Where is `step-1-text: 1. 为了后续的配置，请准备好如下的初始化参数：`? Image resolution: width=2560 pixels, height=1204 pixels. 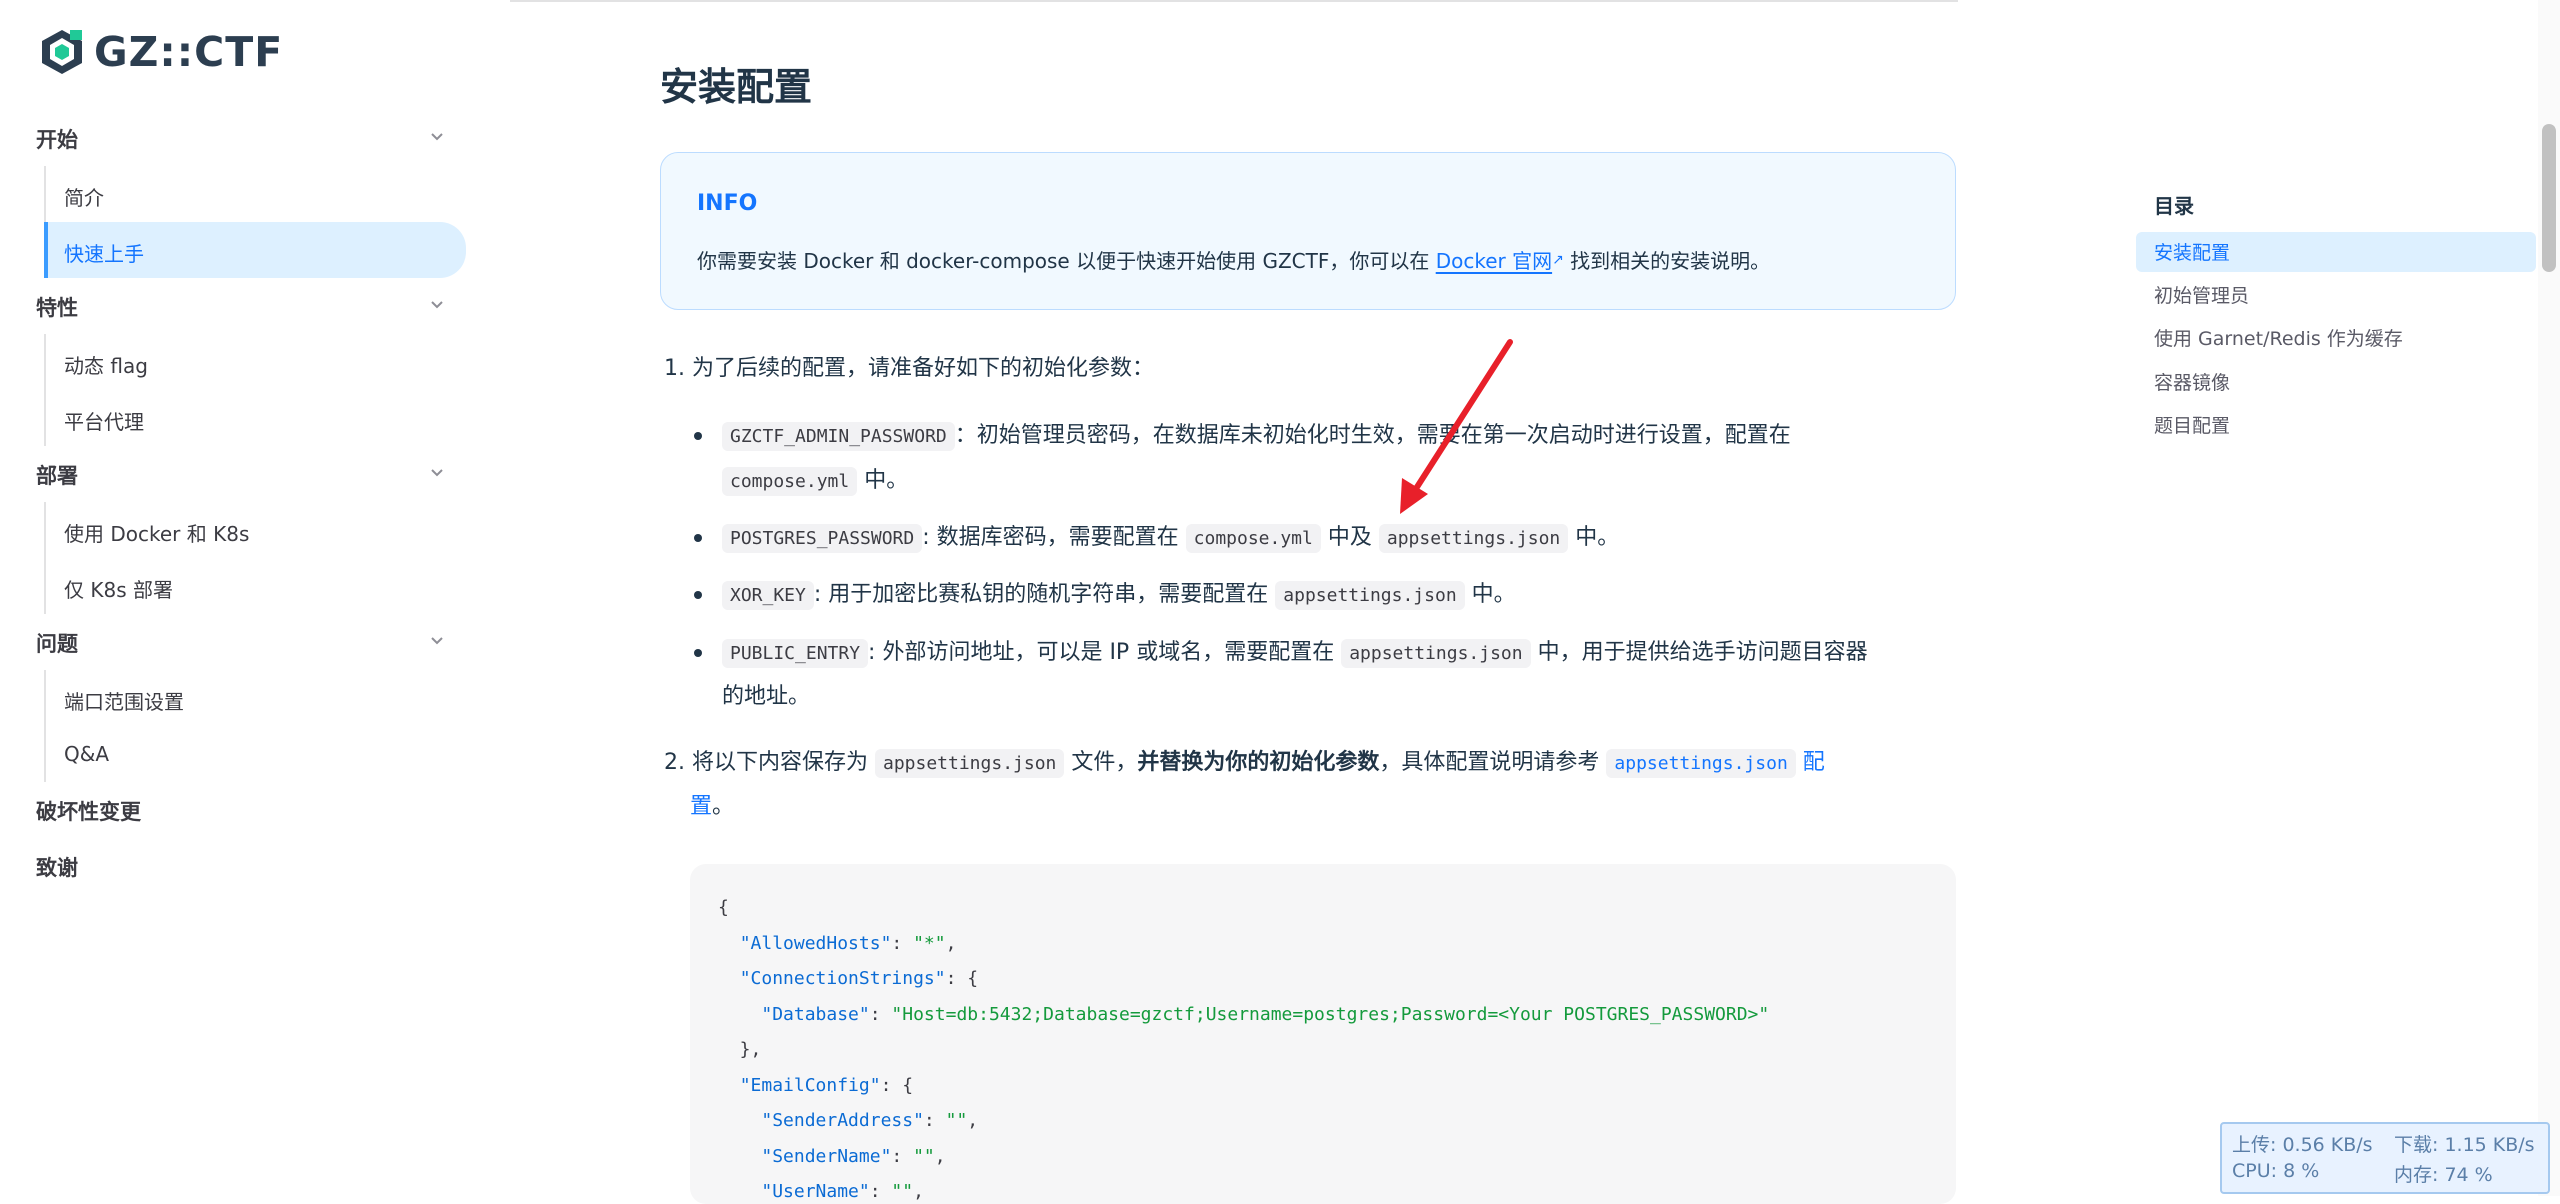
step-1-text: 1. 为了后续的配置，请准备好如下的初始化参数： is located at coordinates (909, 368).